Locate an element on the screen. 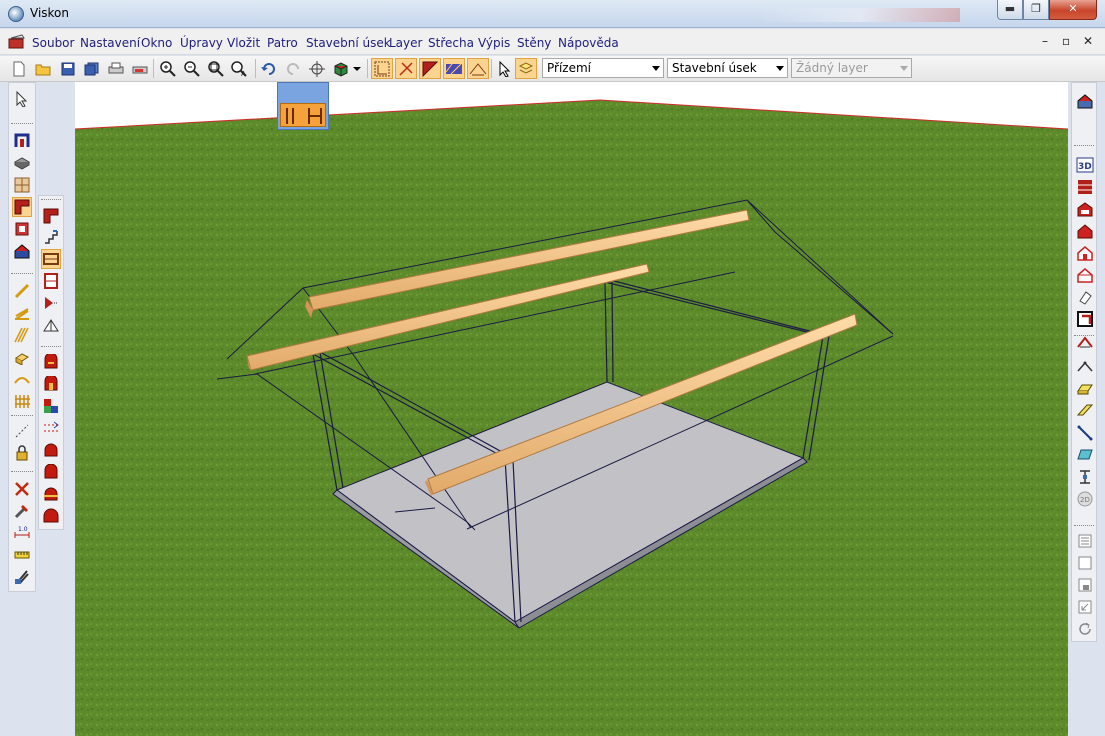 Image resolution: width=1105 pixels, height=736 pixels. panel-icon is located at coordinates (1085, 585).